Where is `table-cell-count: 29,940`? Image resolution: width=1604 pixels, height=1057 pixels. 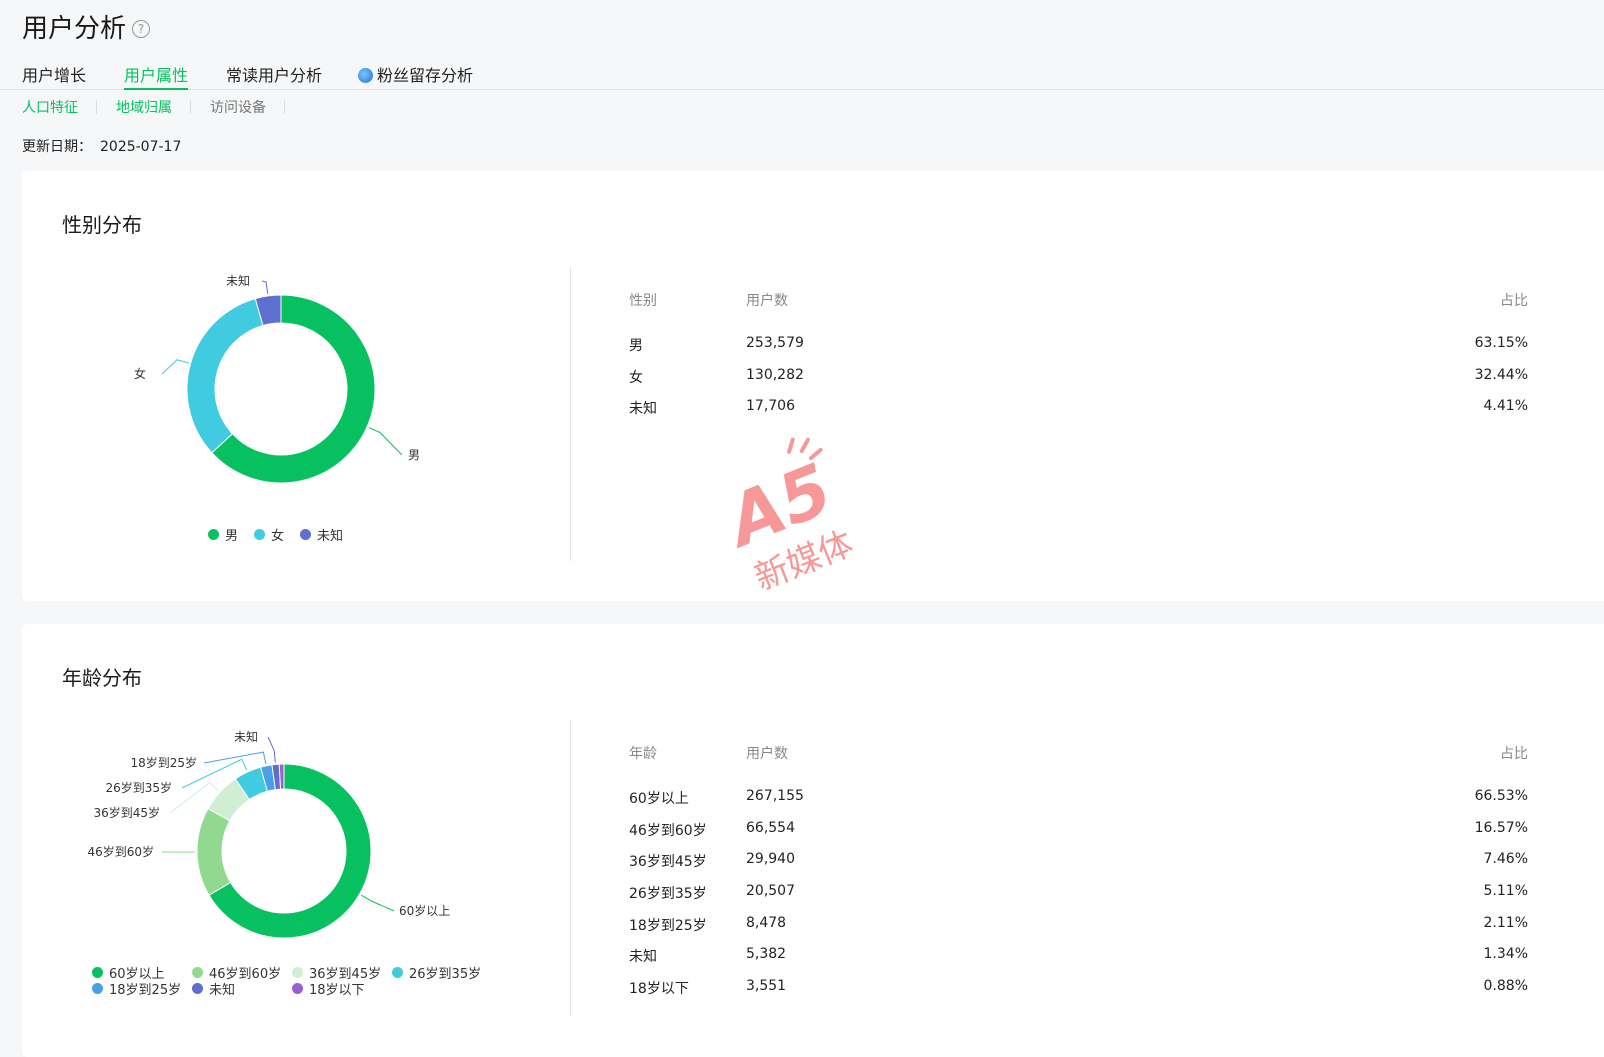 table-cell-count: 29,940 is located at coordinates (770, 859).